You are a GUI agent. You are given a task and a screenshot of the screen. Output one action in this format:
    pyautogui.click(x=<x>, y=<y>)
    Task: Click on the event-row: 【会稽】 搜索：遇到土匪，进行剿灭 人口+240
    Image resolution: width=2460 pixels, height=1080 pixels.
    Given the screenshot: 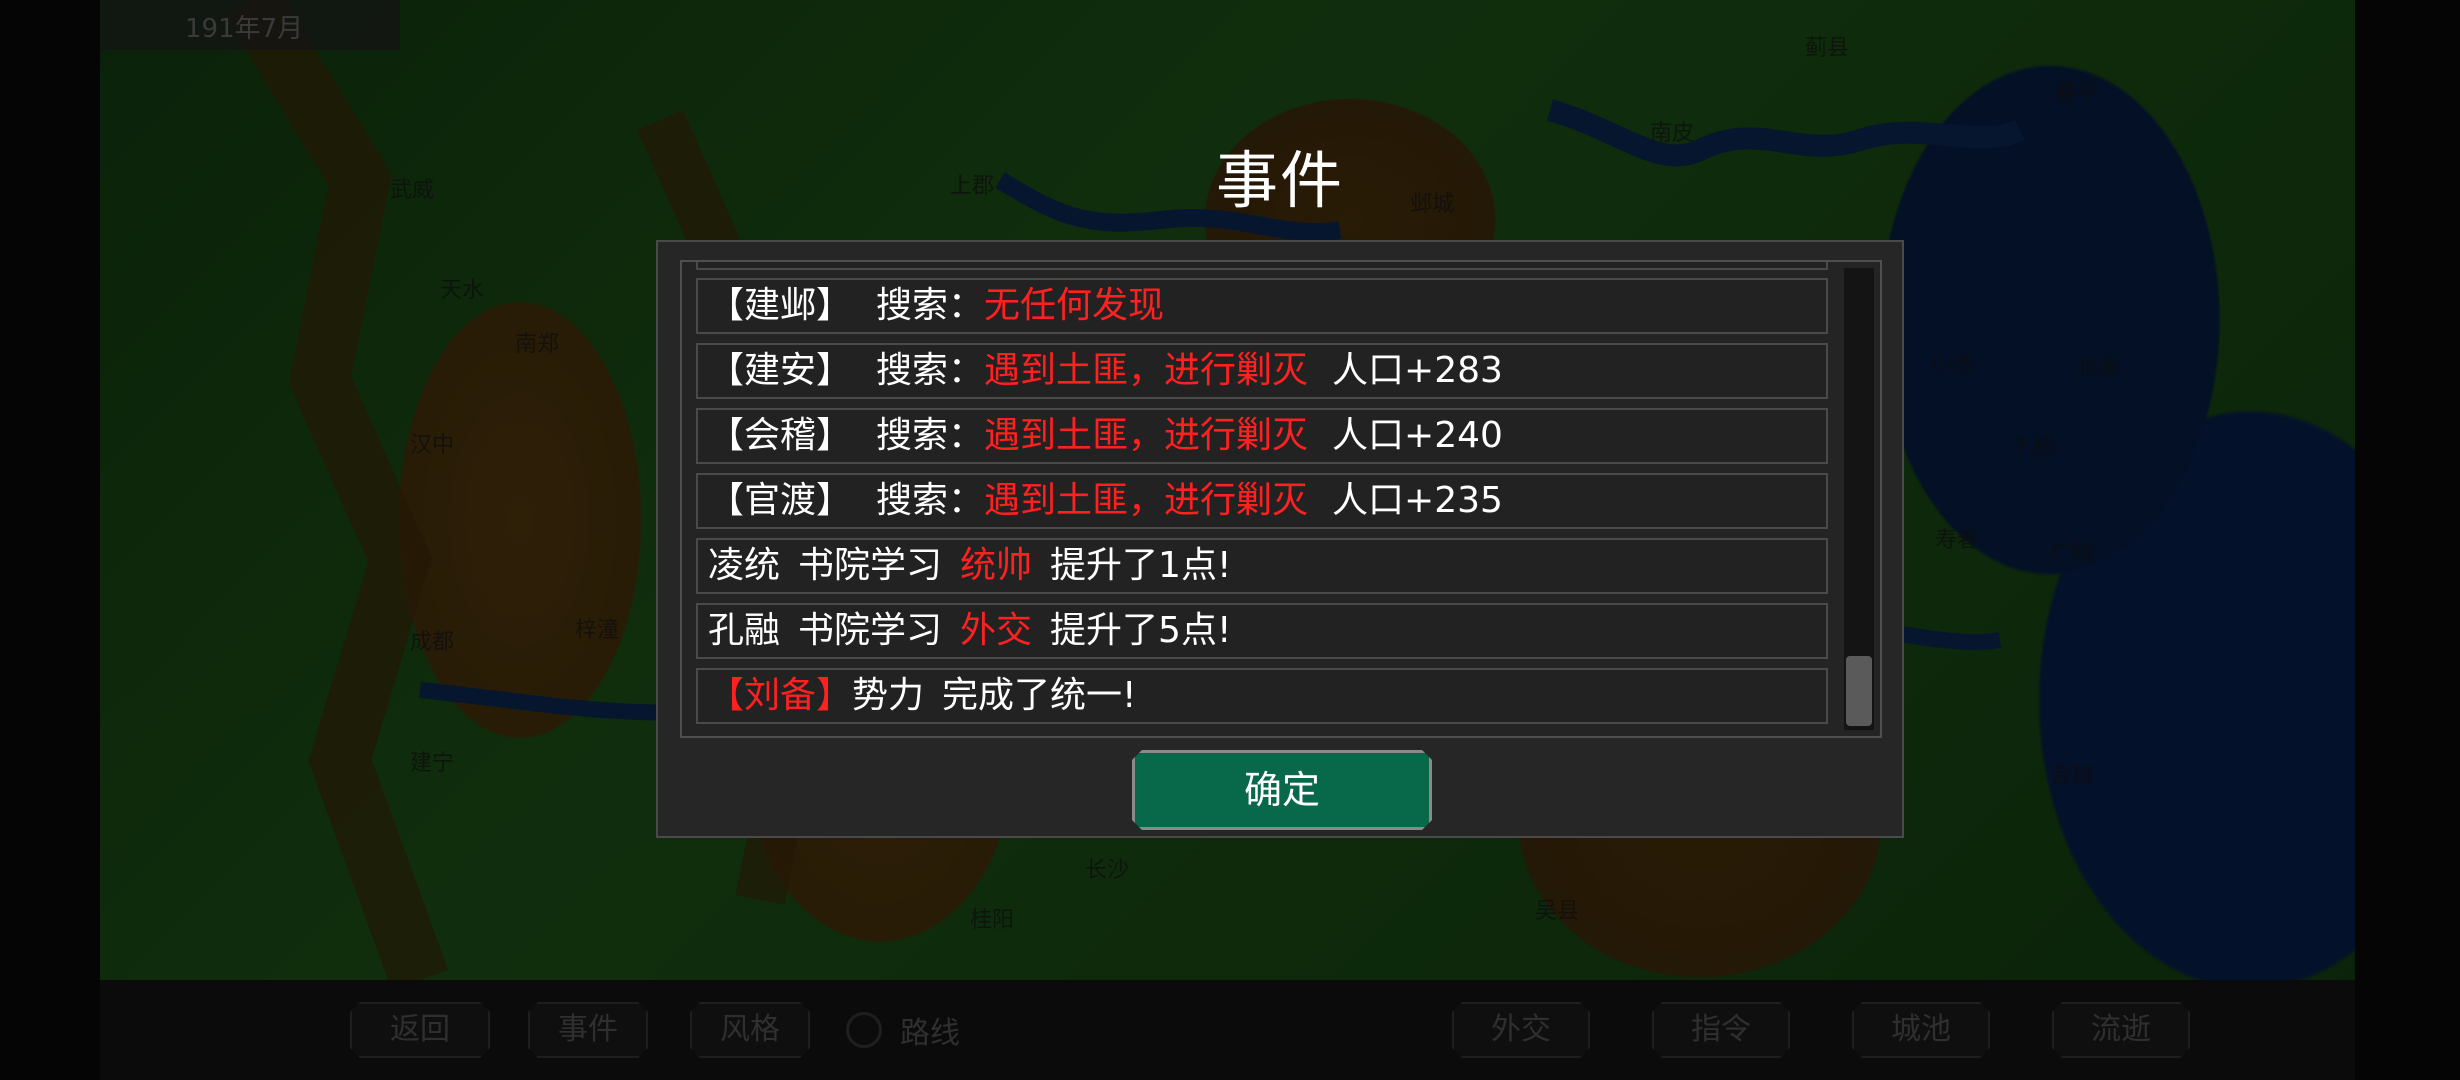 What is the action you would take?
    pyautogui.click(x=1262, y=436)
    